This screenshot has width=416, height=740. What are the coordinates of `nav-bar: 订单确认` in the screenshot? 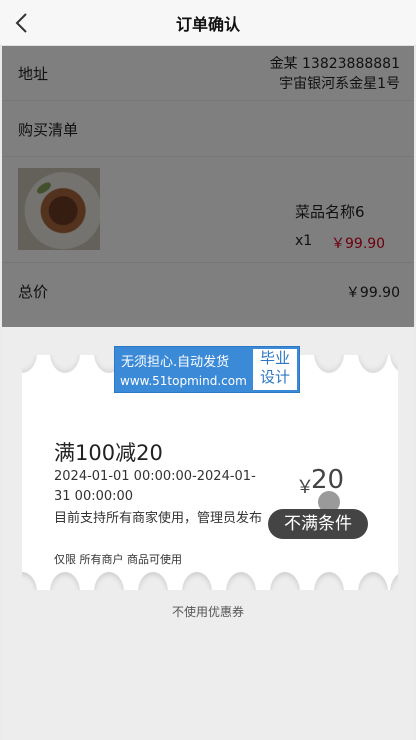 It's located at (208, 23).